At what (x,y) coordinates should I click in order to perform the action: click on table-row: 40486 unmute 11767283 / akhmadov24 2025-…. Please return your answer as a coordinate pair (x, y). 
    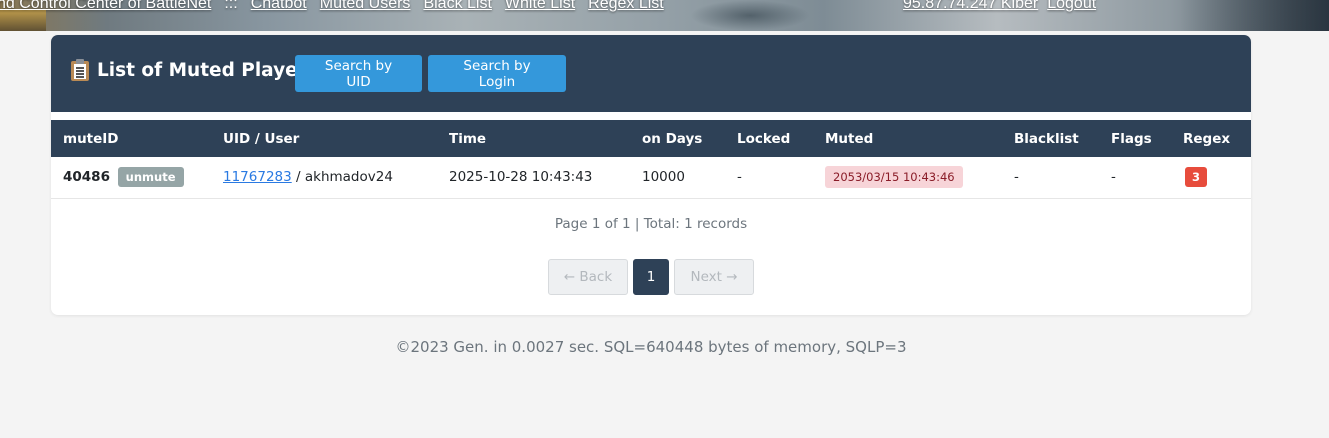
    Looking at the image, I should click on (651, 177).